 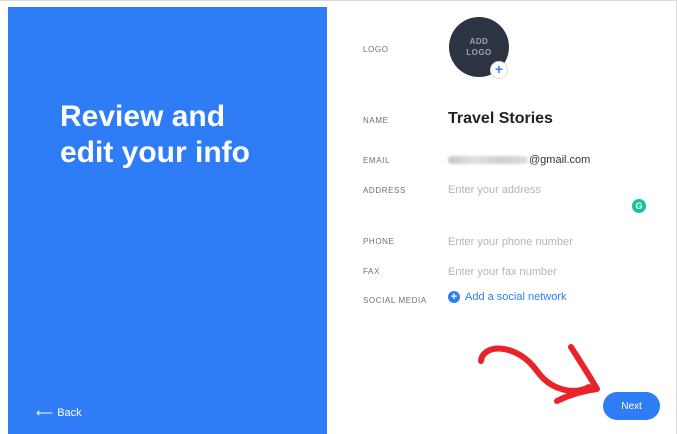 I want to click on social-media-label: SOCIAL MEDIA, so click(x=395, y=300).